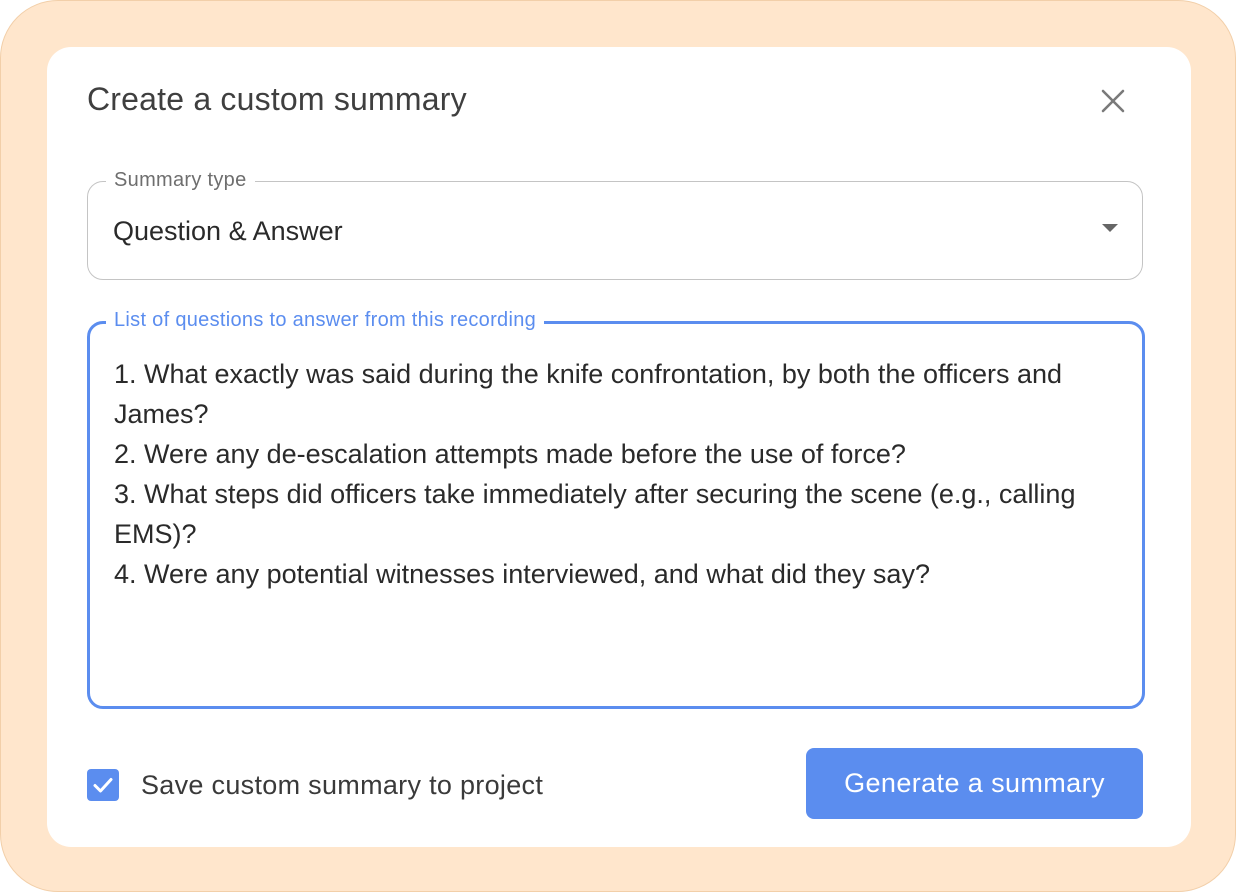 This screenshot has height=892, width=1236. Describe the element at coordinates (342, 785) in the screenshot. I see `save-to-project-label: Save custom summary to project` at that location.